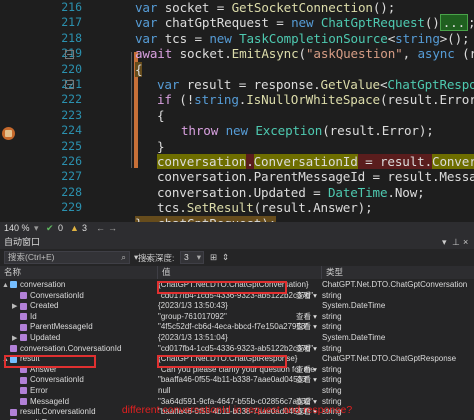 Image resolution: width=474 pixels, height=420 pixels. Describe the element at coordinates (67, 257) in the screenshot. I see `search-input: 搜索(Ctrl+E) ⌕` at that location.